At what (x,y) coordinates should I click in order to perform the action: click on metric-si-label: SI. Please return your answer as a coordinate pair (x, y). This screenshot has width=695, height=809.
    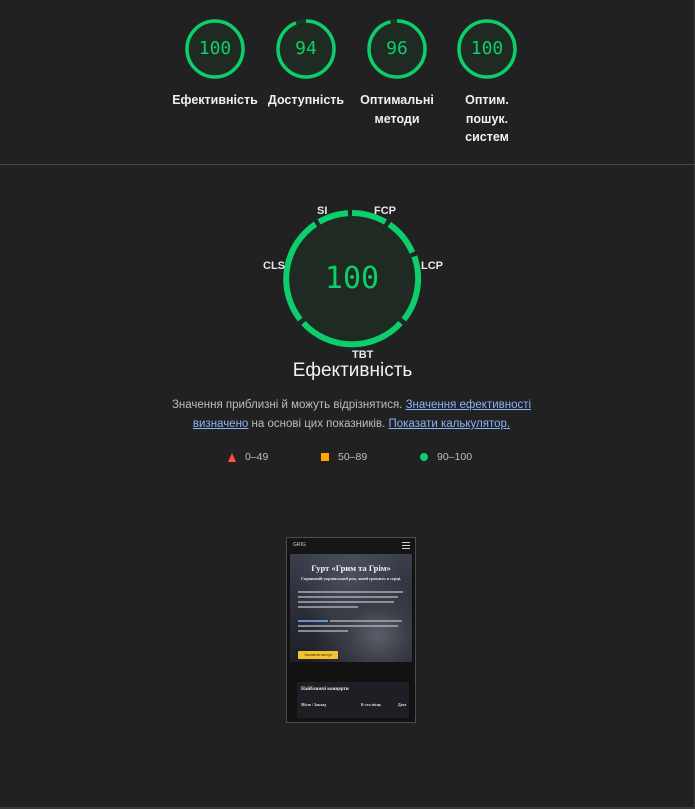
    Looking at the image, I should click on (322, 211).